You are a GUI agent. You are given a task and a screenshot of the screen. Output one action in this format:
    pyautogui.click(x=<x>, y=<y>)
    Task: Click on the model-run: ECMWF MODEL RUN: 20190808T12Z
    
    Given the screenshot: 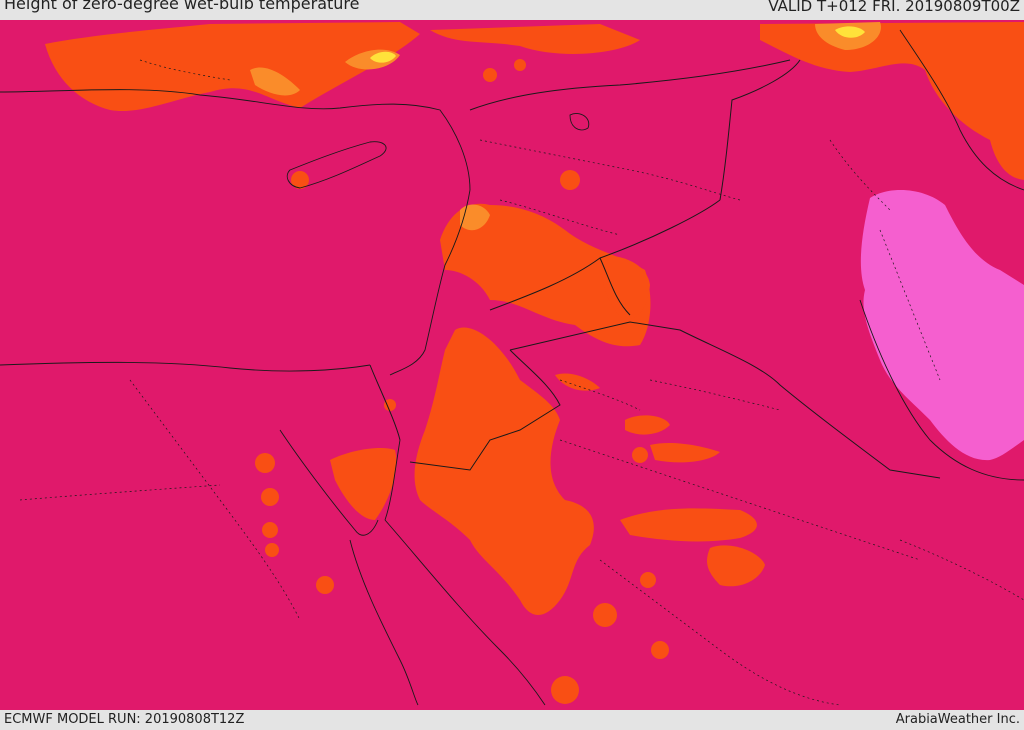 What is the action you would take?
    pyautogui.click(x=124, y=719)
    